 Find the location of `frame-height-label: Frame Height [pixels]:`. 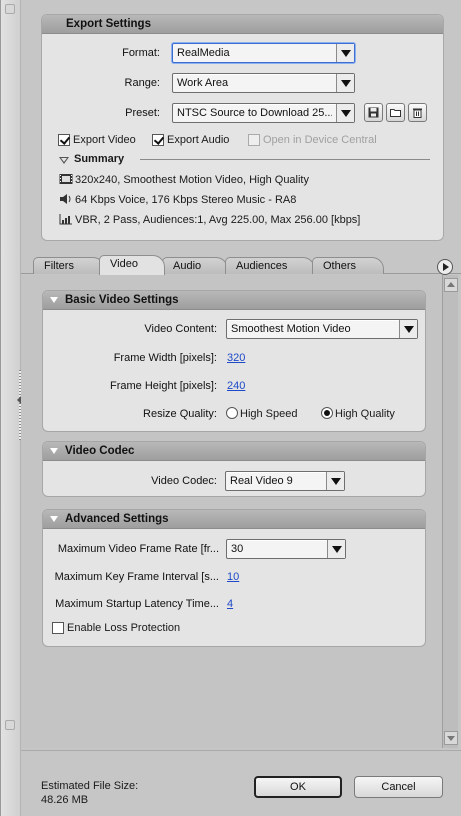

frame-height-label: Frame Height [pixels]: is located at coordinates (163, 386).